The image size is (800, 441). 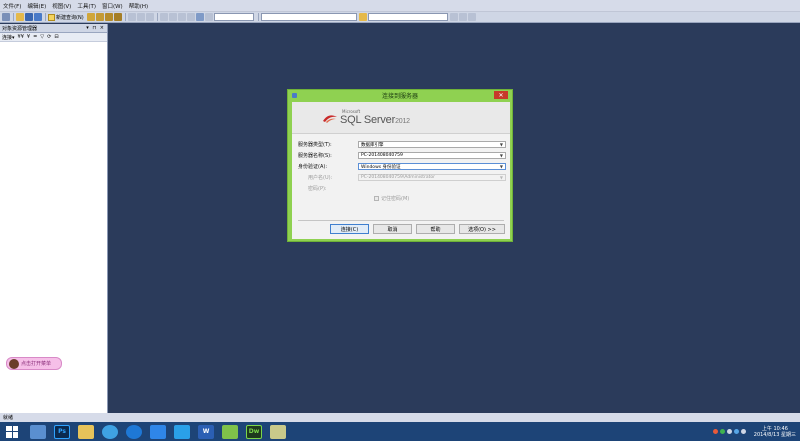 What do you see at coordinates (432, 166) in the screenshot?
I see `auth-select: Windows 身份验证 ▼` at bounding box center [432, 166].